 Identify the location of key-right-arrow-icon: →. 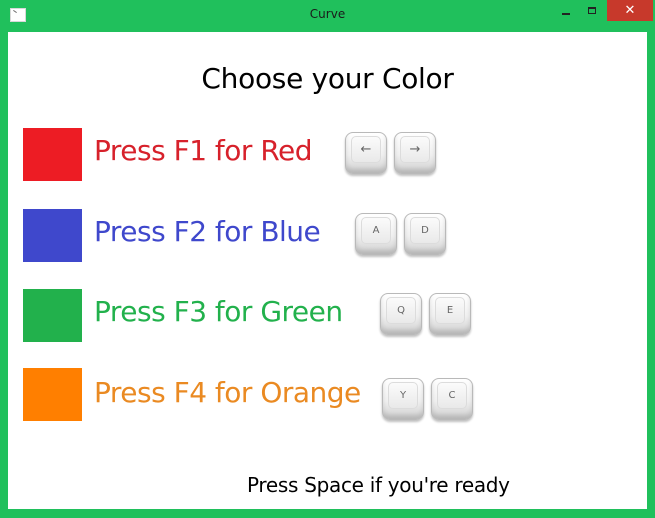
(415, 153).